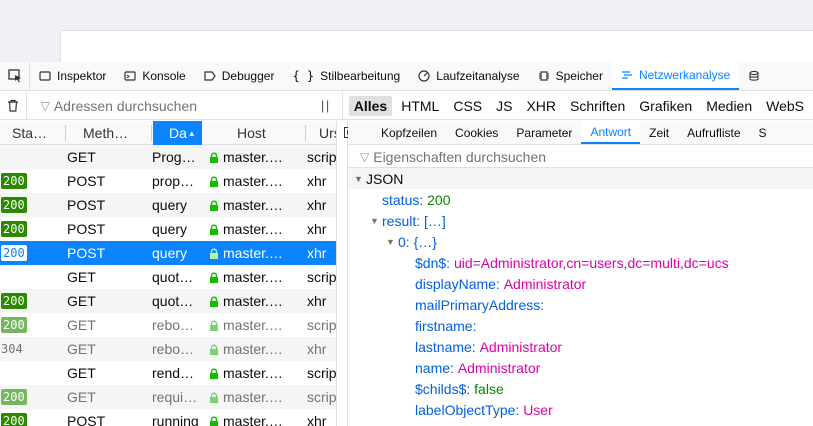  I want to click on json-value: 200, so click(439, 199).